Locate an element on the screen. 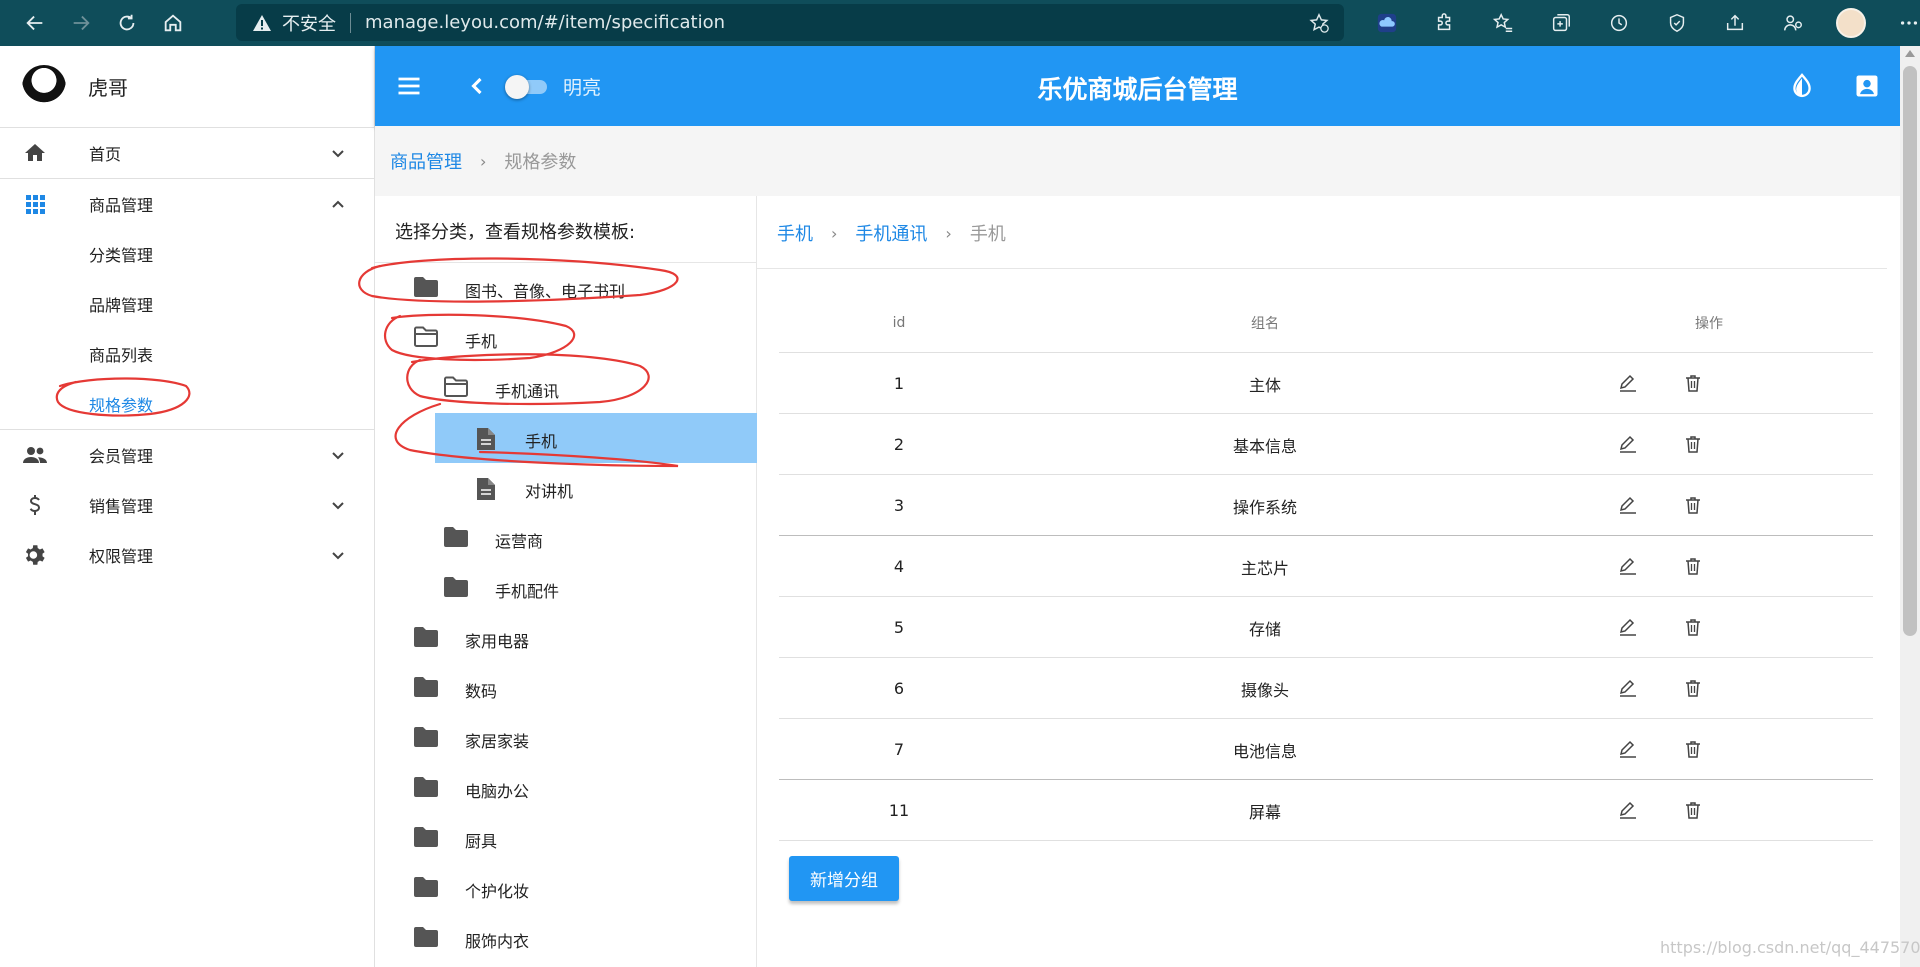 This screenshot has height=967, width=1920. tree-node: 图书、音像、电子书刊 is located at coordinates (566, 288).